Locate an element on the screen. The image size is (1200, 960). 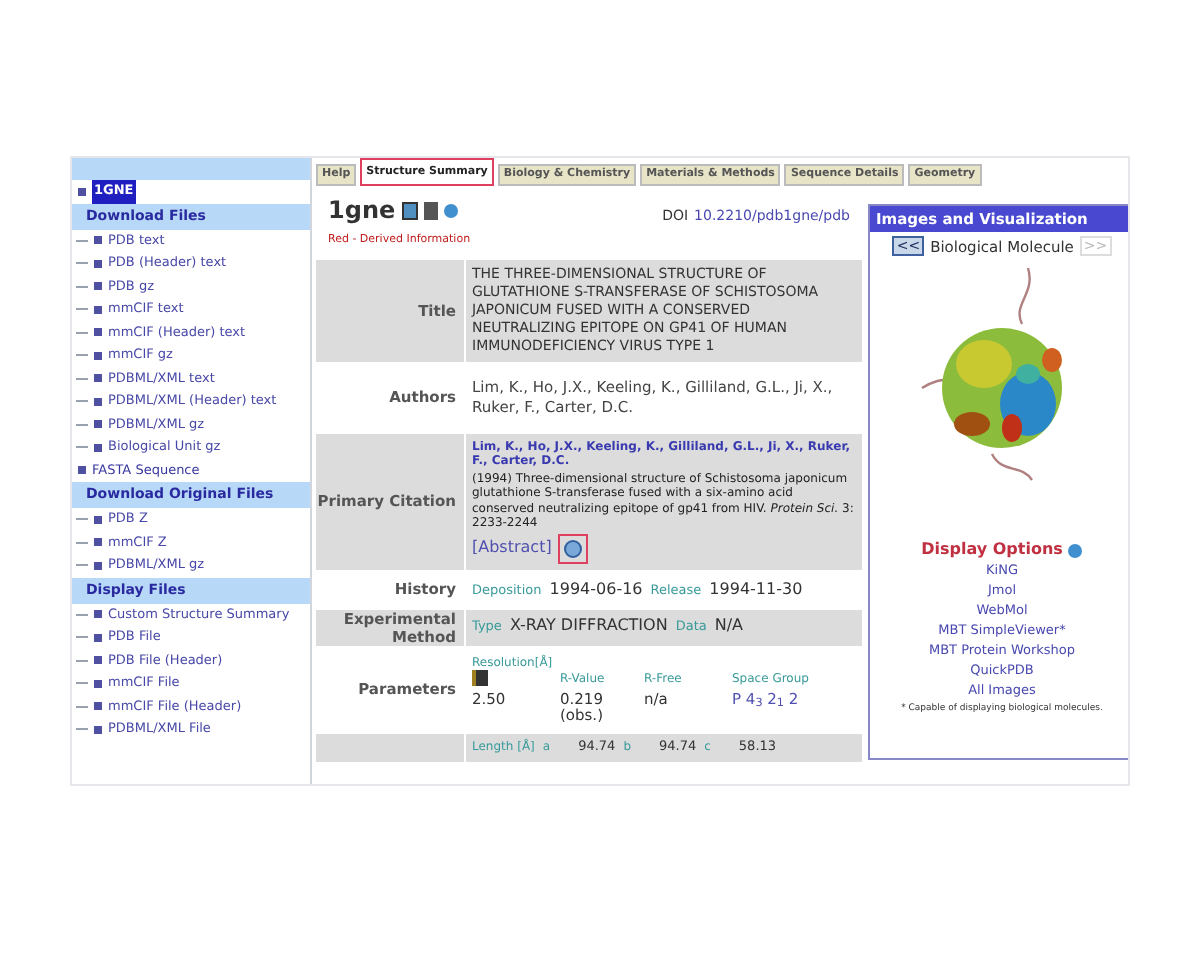
pubmed-link is located at coordinates (572, 548).